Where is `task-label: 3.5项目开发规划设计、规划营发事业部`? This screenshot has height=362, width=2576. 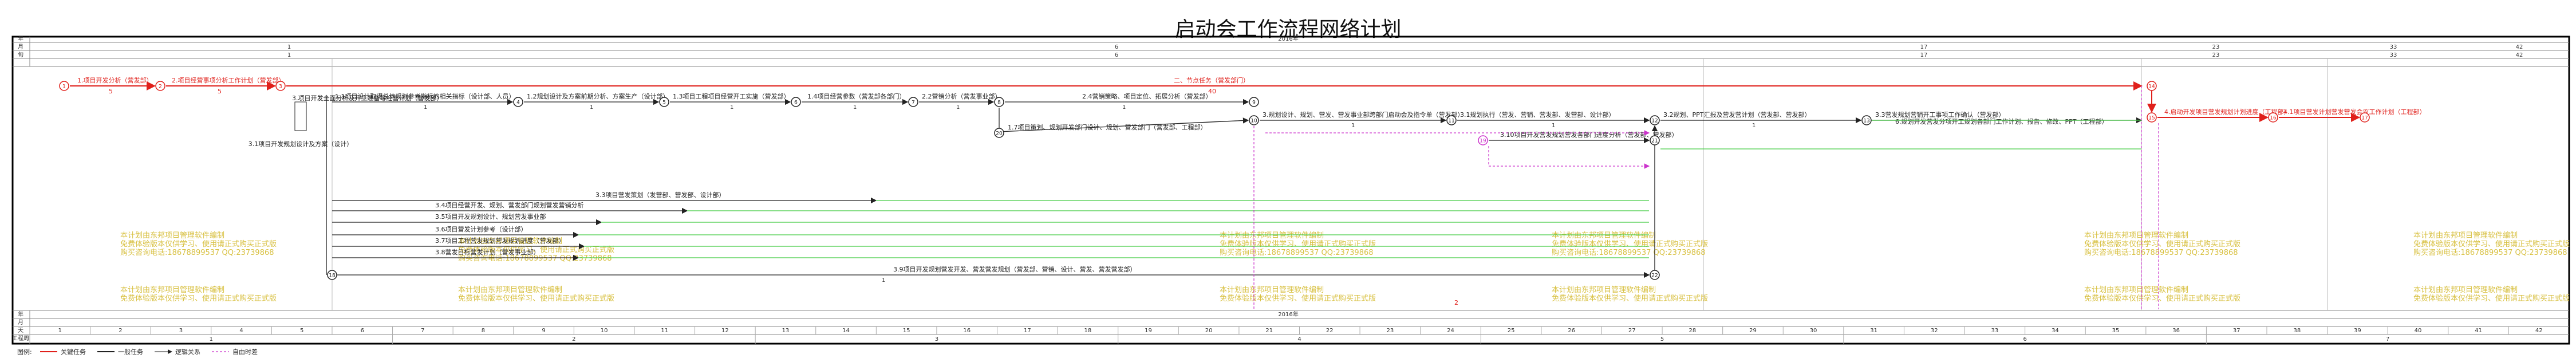 task-label: 3.5项目开发规划设计、规划营发事业部 is located at coordinates (490, 217).